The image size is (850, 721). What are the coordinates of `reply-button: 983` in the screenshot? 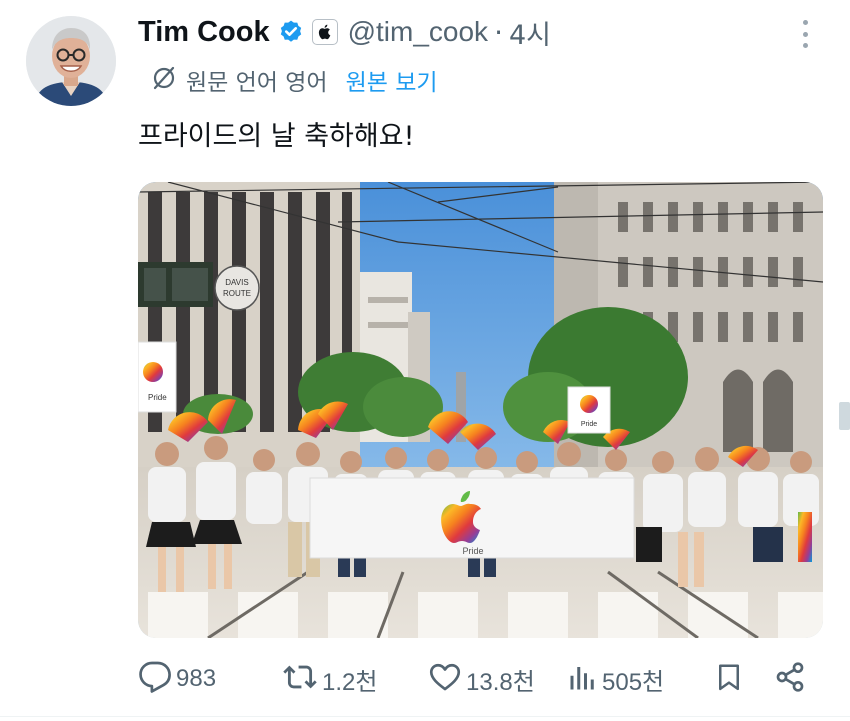 It's located at (177, 679).